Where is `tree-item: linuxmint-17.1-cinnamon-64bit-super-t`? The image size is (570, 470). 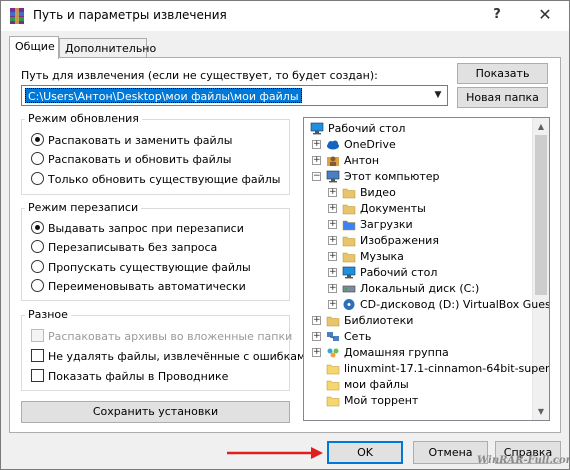 tree-item: linuxmint-17.1-cinnamon-64bit-super-t is located at coordinates (426, 369).